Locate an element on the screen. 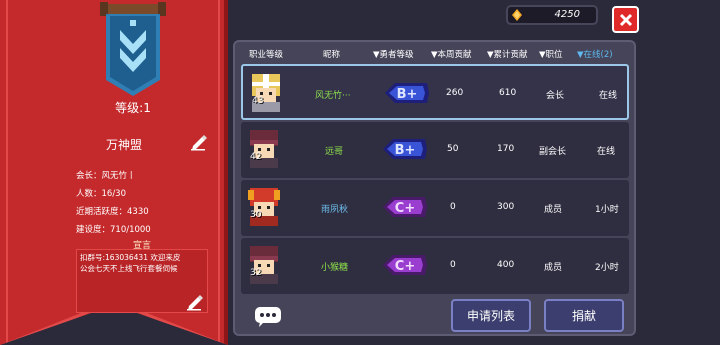  guild-stats: 会长：风无竹丨 人数：16/30 近期活跃度：4330 建设度：710/1000 is located at coordinates (113, 203).